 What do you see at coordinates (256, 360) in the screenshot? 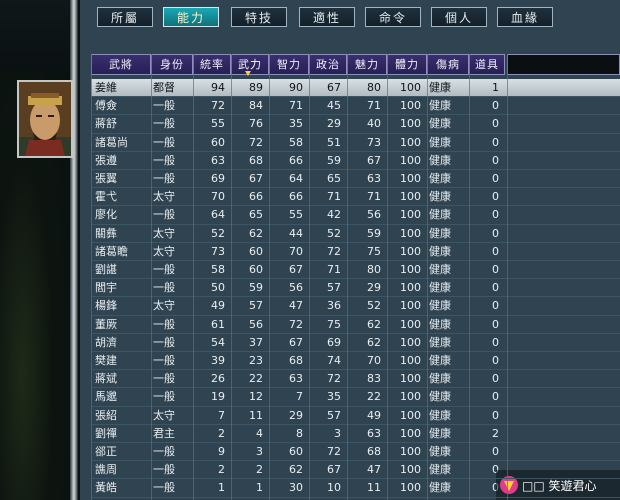
I see `cell-4: 23` at bounding box center [256, 360].